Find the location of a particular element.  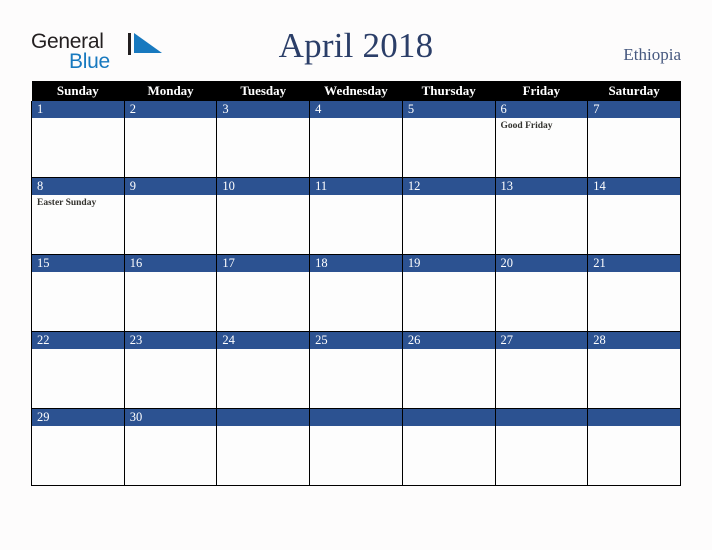

calendar-day-cell: 5 is located at coordinates (448, 139).